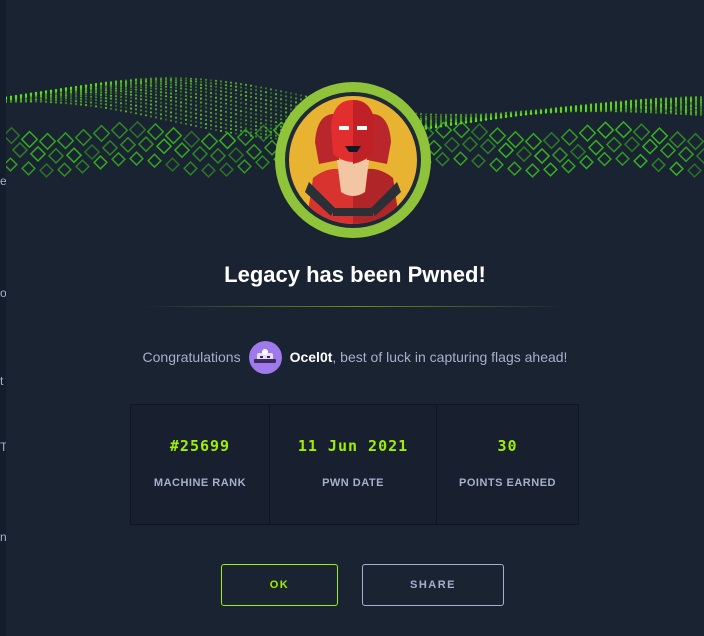 The height and width of the screenshot is (636, 704). Describe the element at coordinates (353, 160) in the screenshot. I see `machine-avatar-icon` at that location.